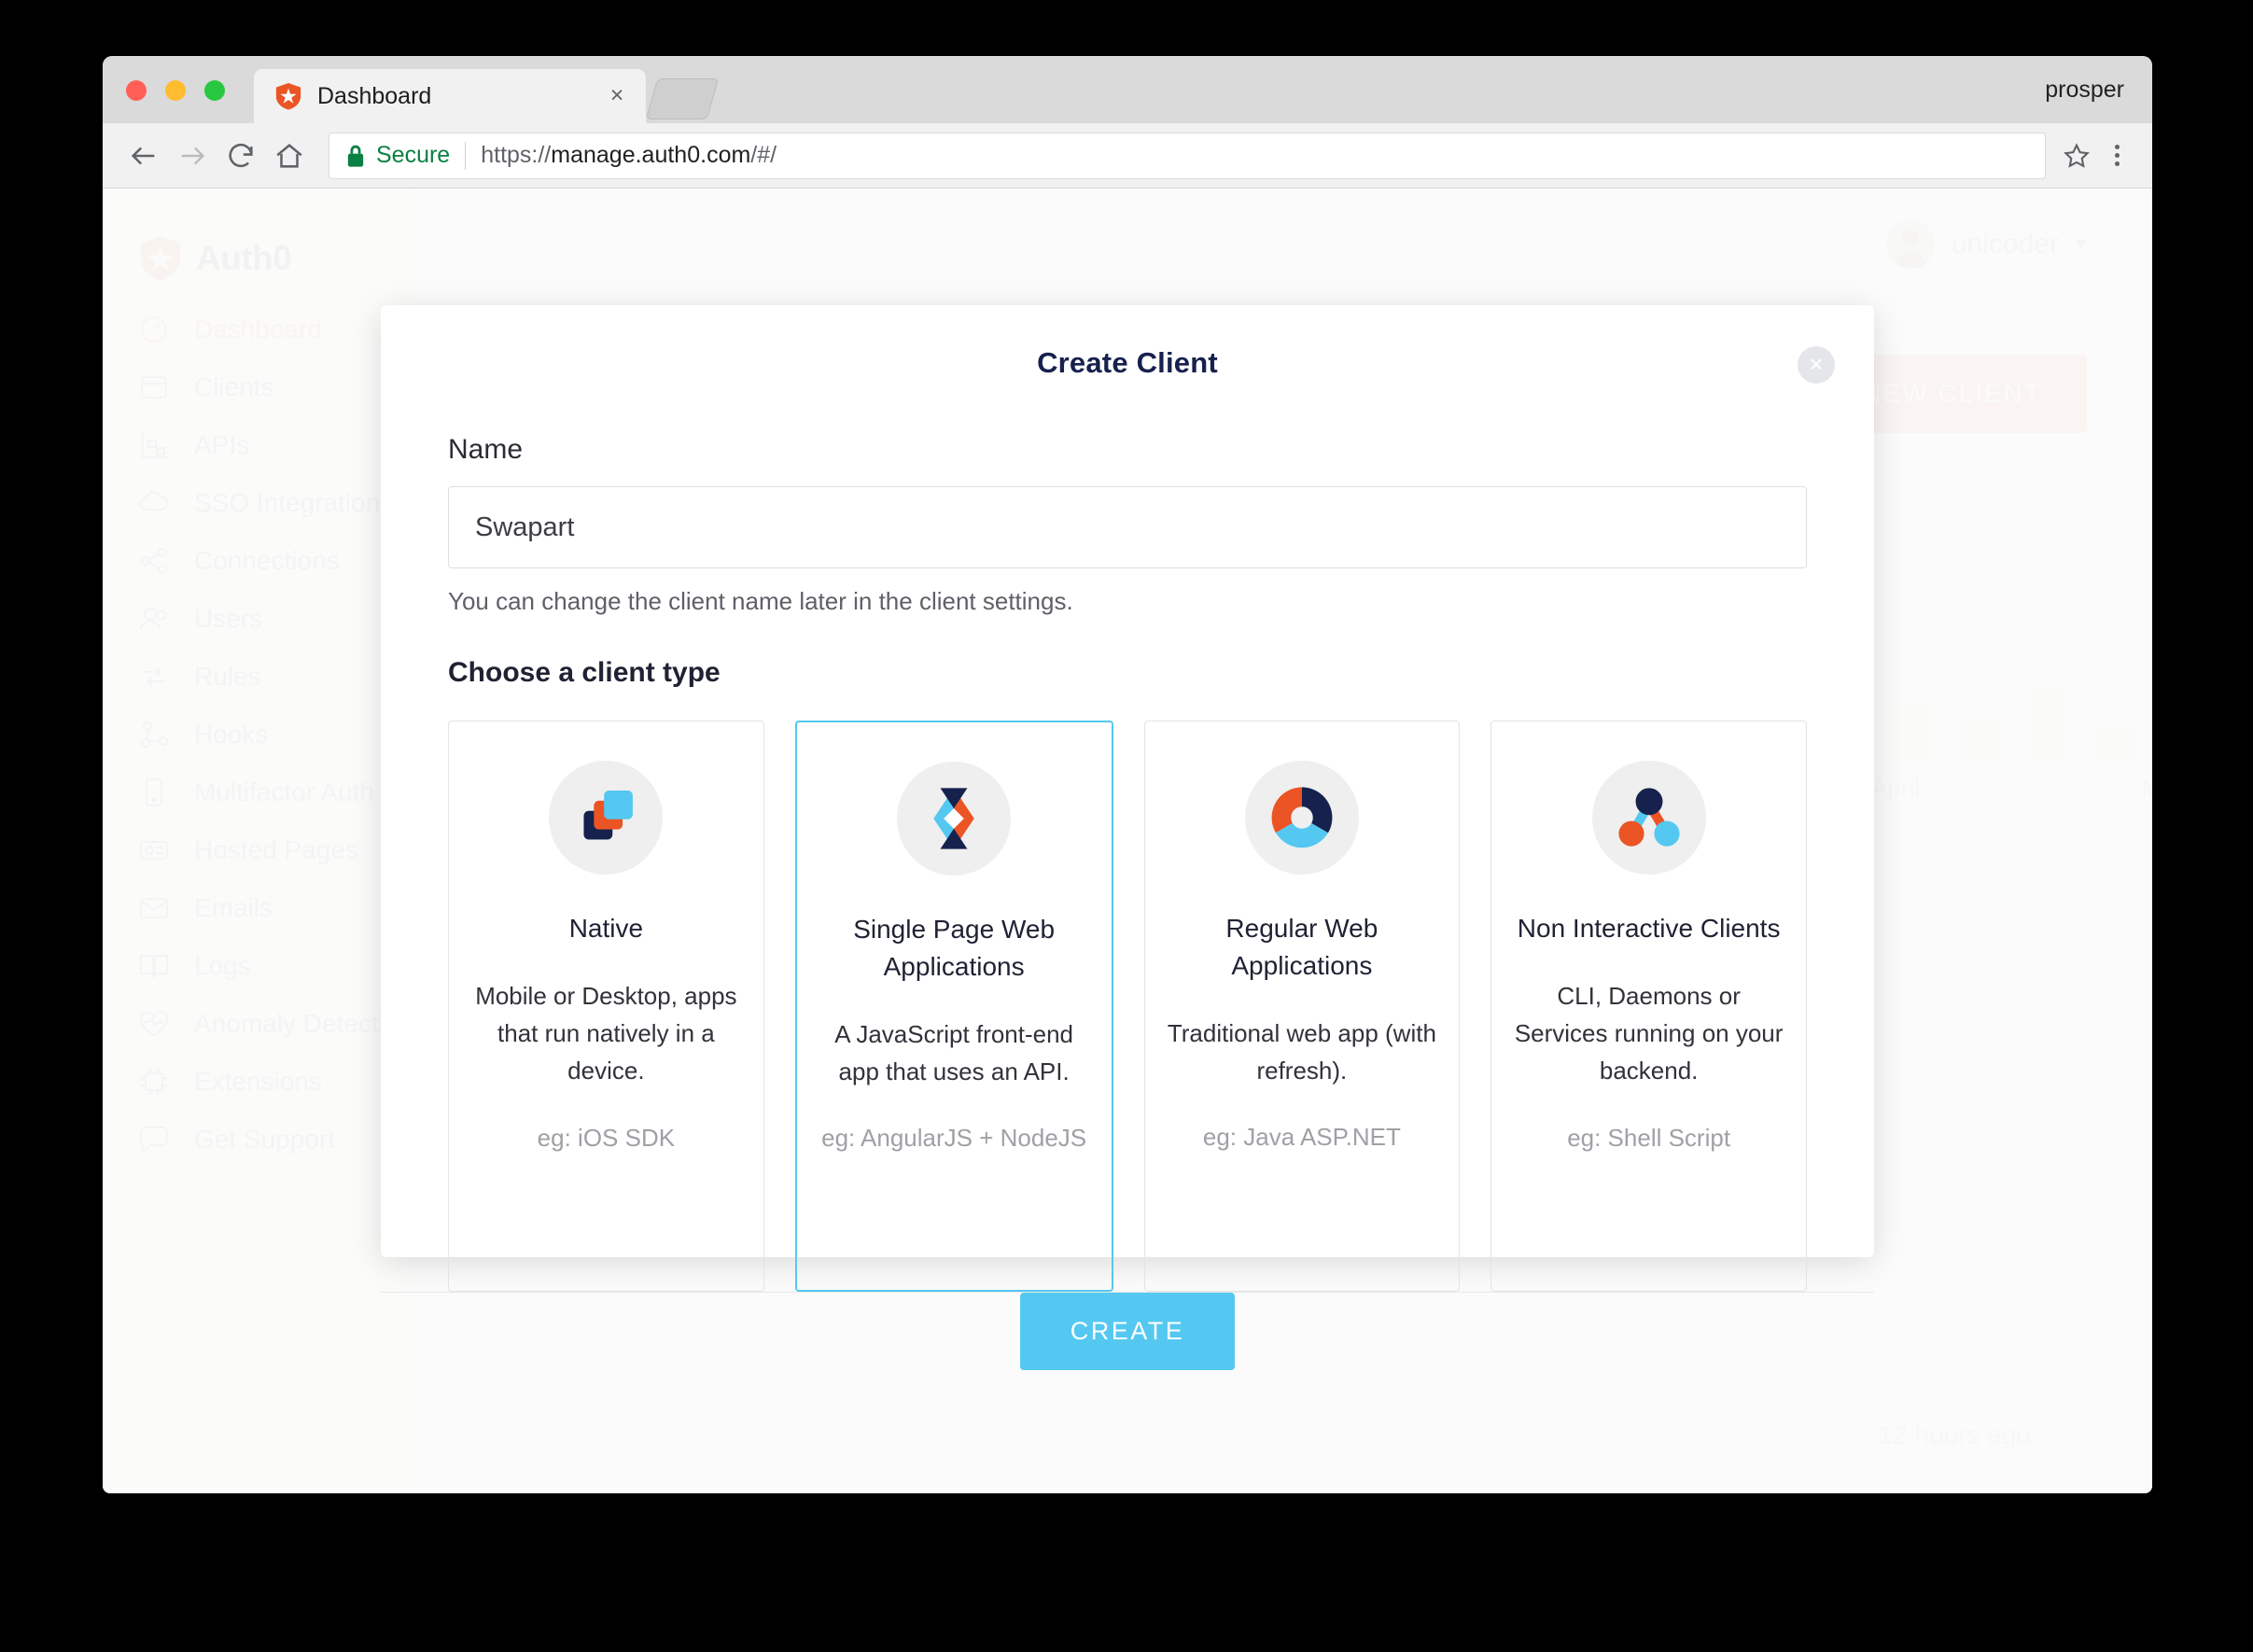 The width and height of the screenshot is (2253, 1652). I want to click on forward-icon, so click(192, 156).